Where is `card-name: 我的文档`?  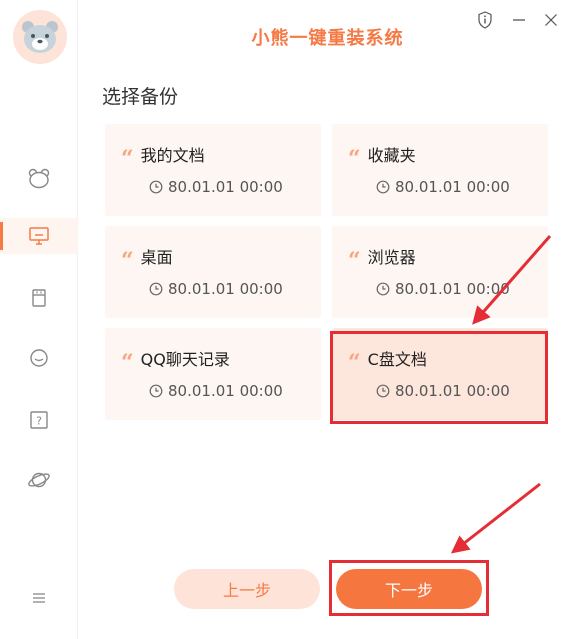
card-name: 我的文档 is located at coordinates (172, 155).